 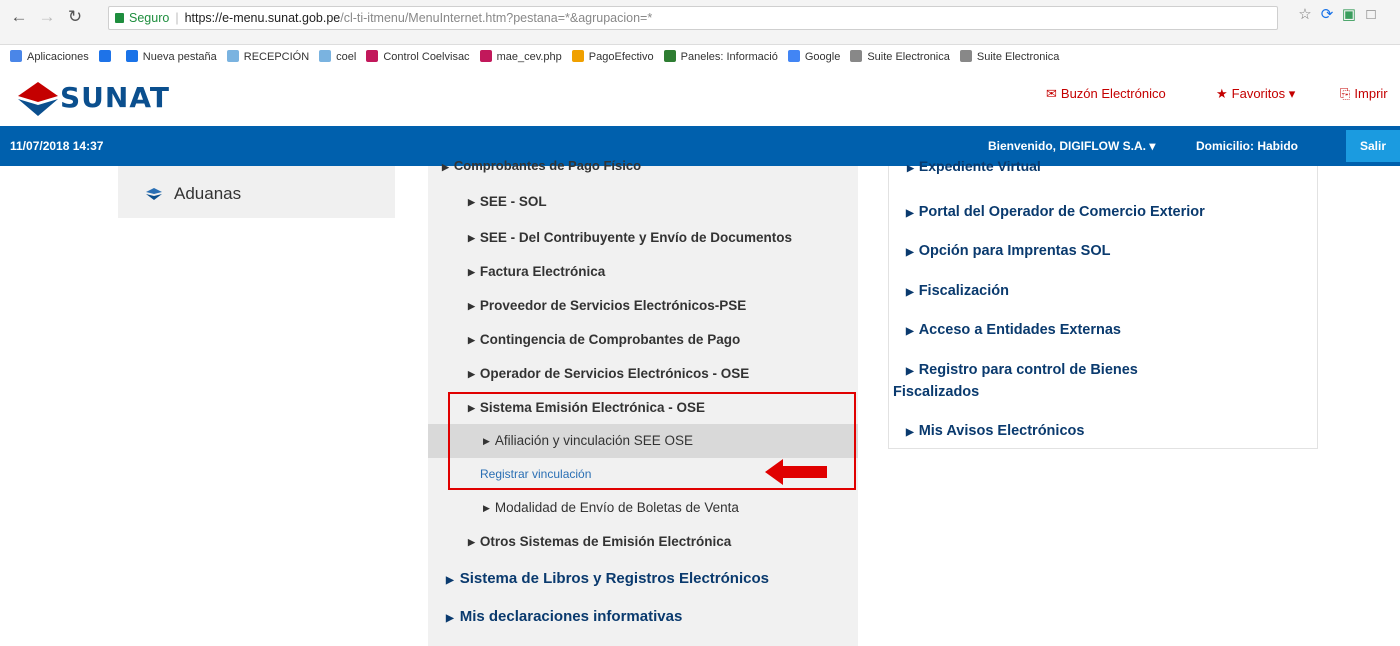 What do you see at coordinates (208, 193) in the screenshot?
I see `aduanas-label: Aduanas` at bounding box center [208, 193].